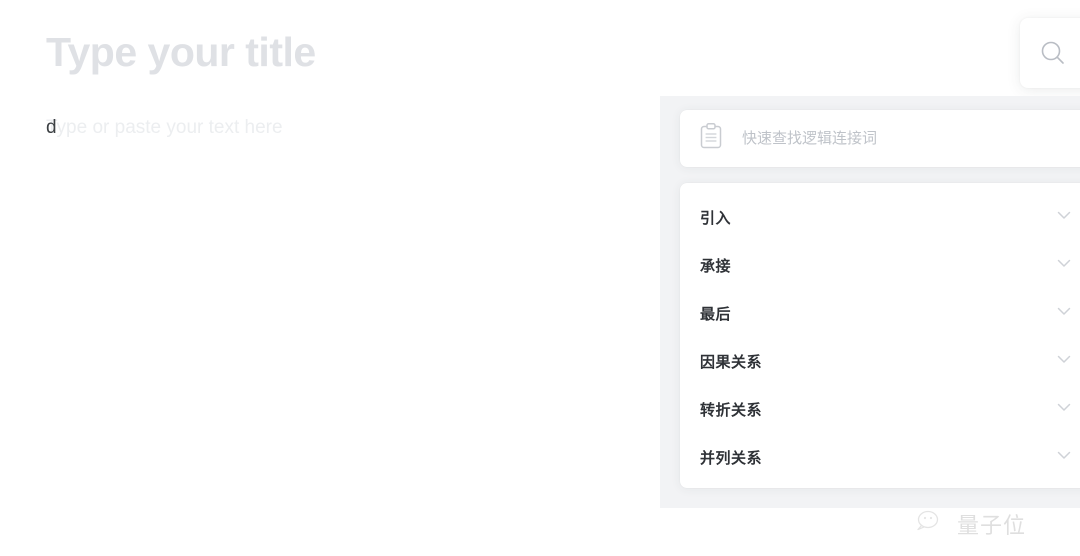 This screenshot has width=1080, height=556. Describe the element at coordinates (880, 457) in the screenshot. I see `category-row: 并列关系` at that location.